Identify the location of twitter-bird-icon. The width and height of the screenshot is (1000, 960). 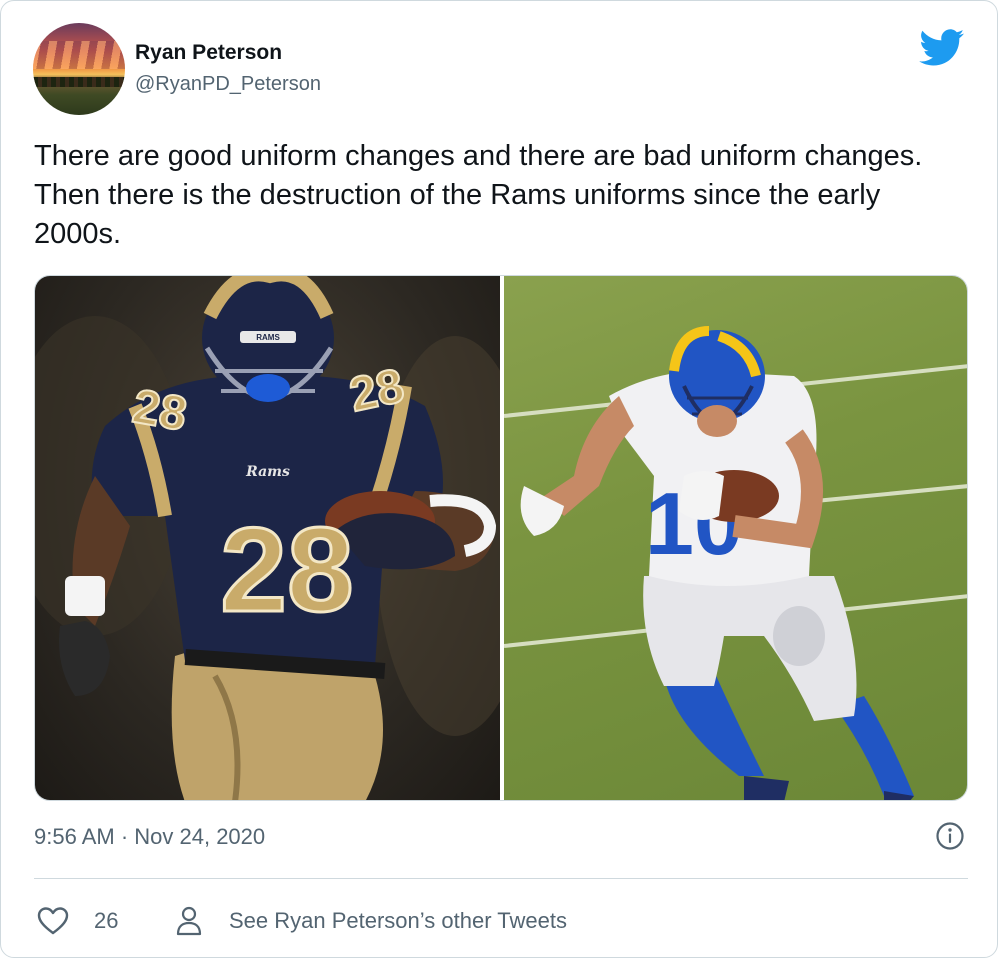
(942, 48).